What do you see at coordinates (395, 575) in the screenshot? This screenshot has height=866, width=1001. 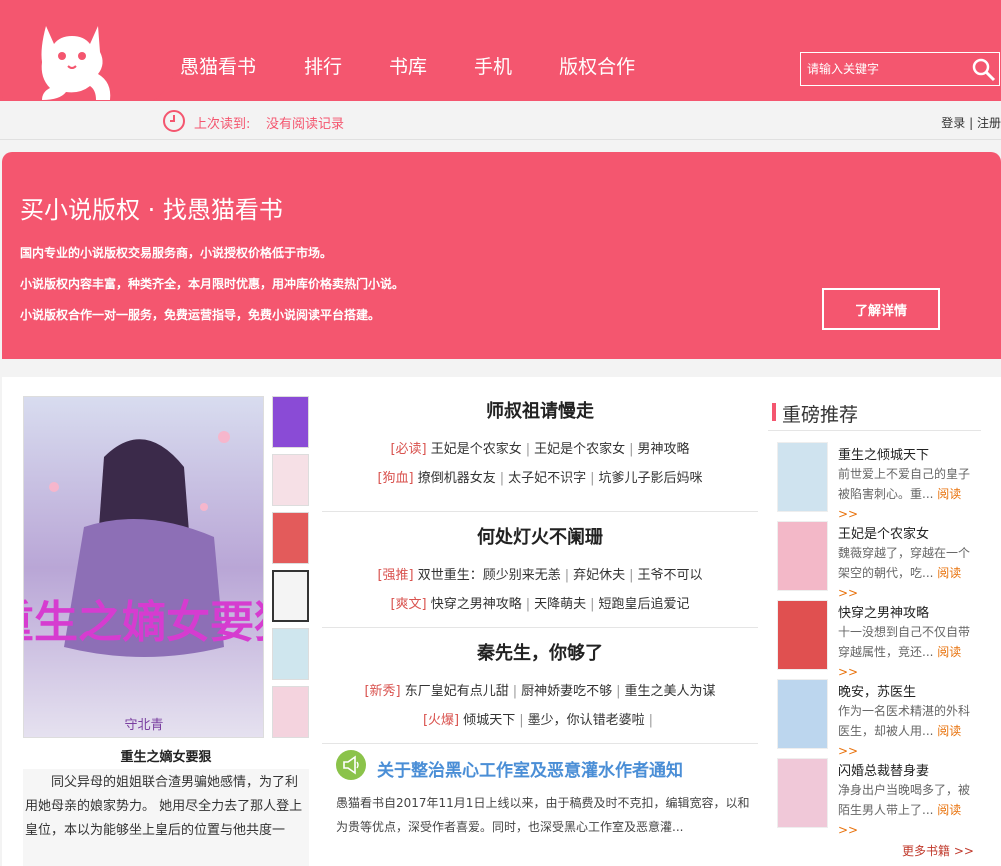 I see `tag-label: [强推]` at bounding box center [395, 575].